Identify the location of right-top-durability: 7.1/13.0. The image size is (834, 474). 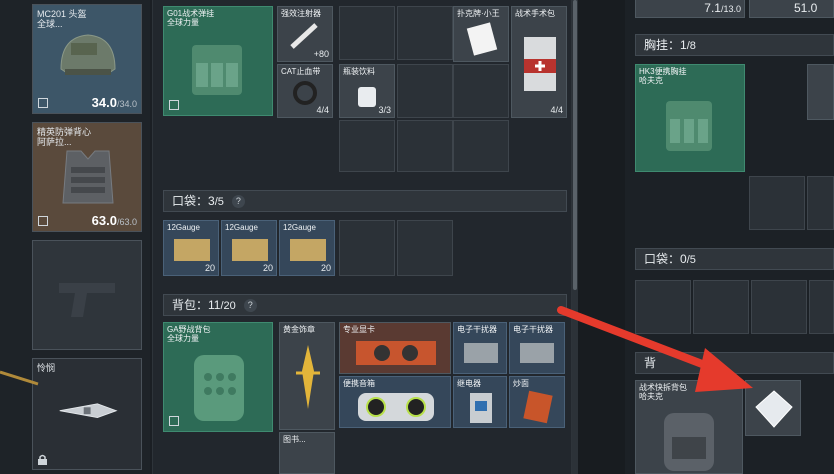
(722, 8).